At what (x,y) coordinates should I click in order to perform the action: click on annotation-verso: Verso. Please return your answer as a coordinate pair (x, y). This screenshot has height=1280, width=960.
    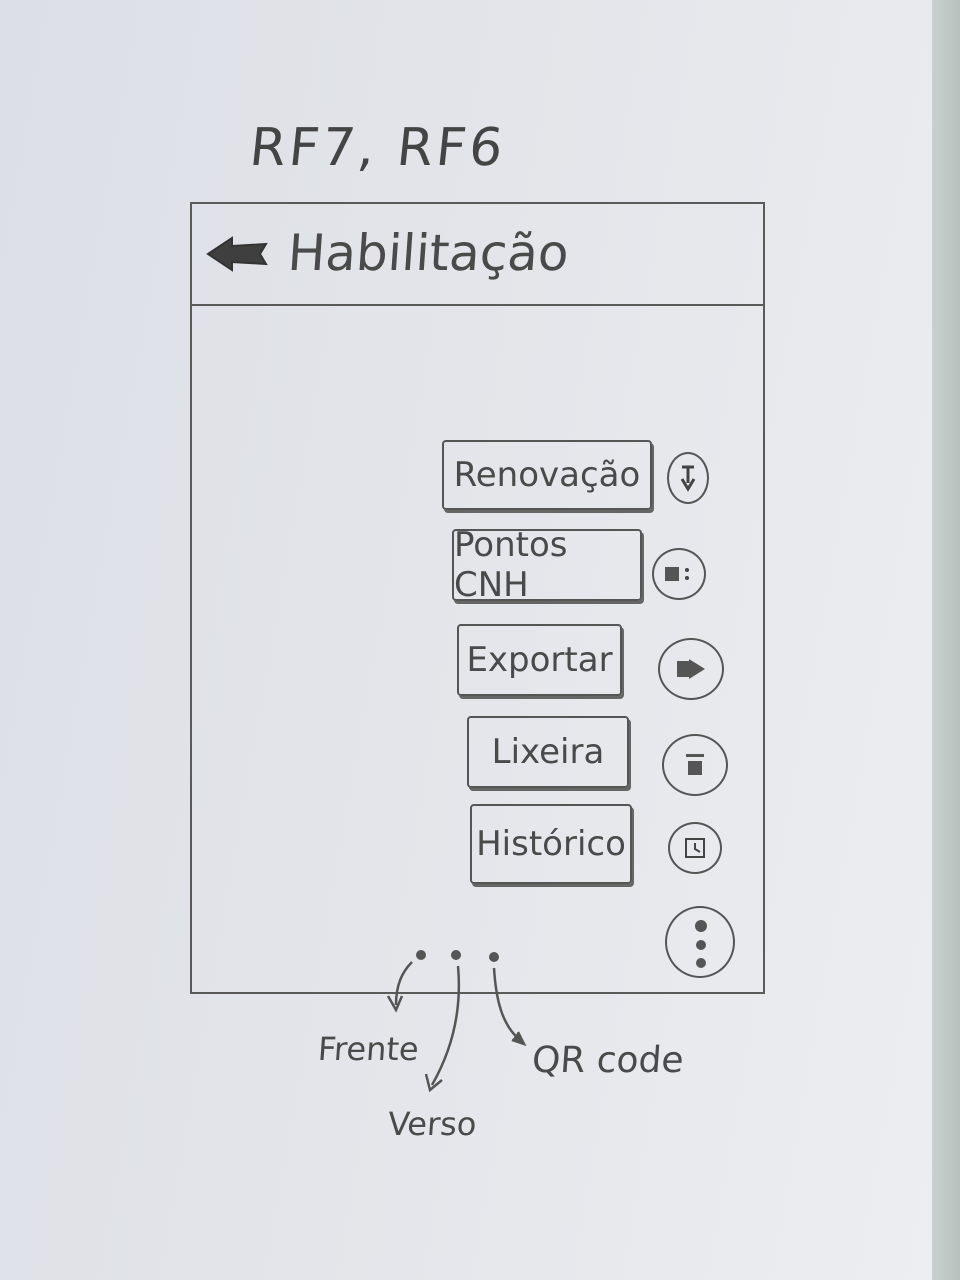
    Looking at the image, I should click on (432, 1124).